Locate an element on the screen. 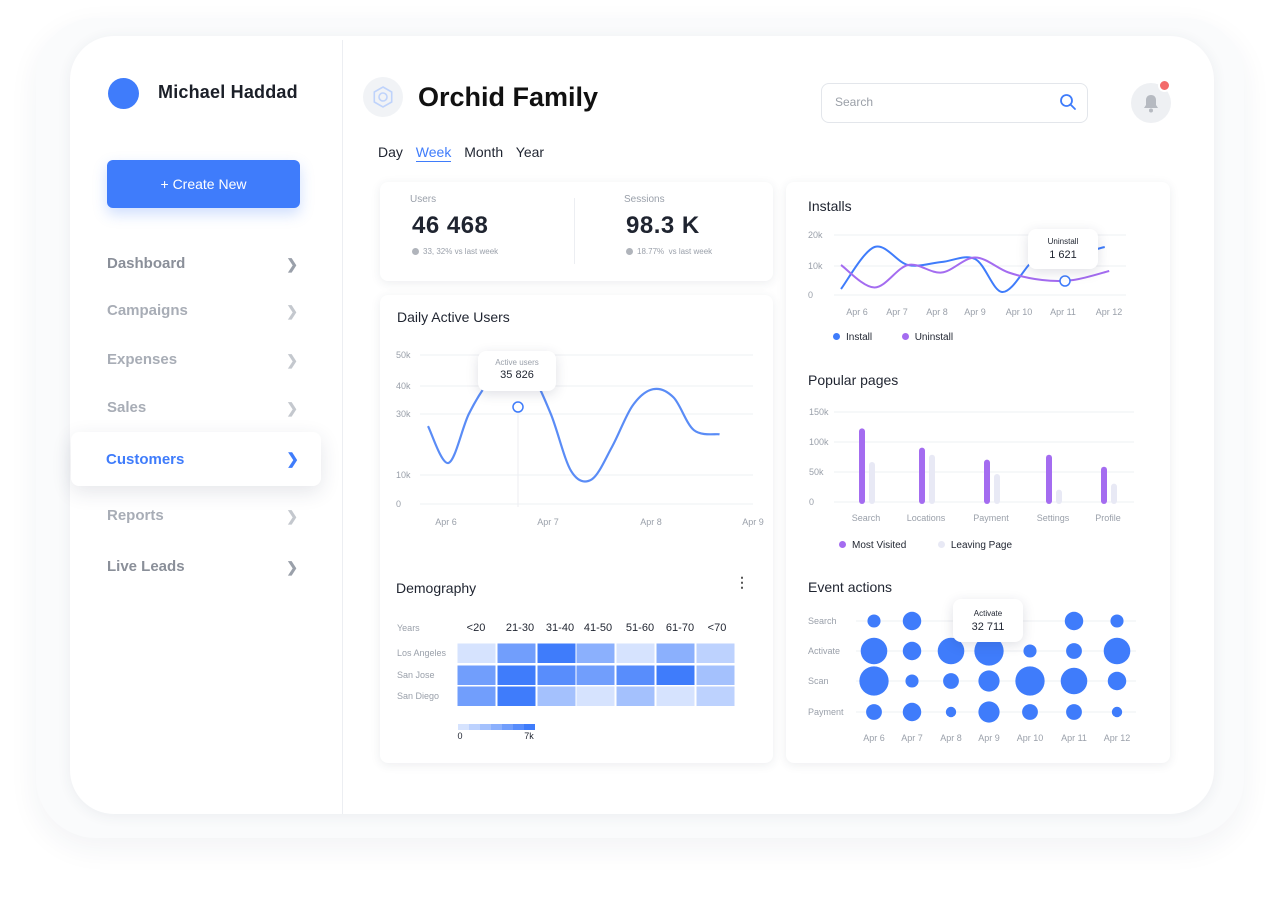 The height and width of the screenshot is (898, 1280). search-input is located at coordinates (935, 102).